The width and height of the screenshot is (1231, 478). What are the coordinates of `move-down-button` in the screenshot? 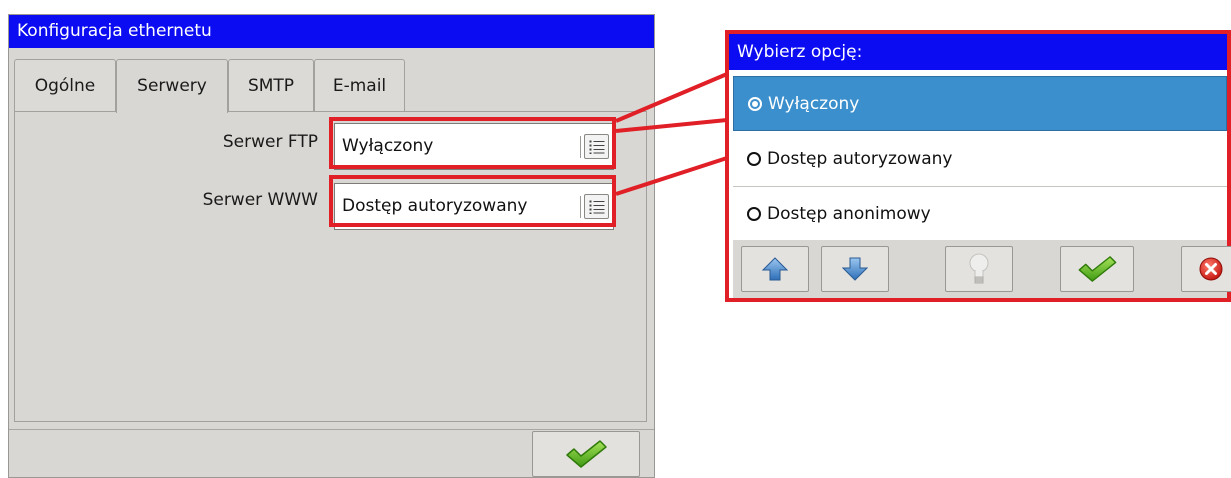 It's located at (855, 269).